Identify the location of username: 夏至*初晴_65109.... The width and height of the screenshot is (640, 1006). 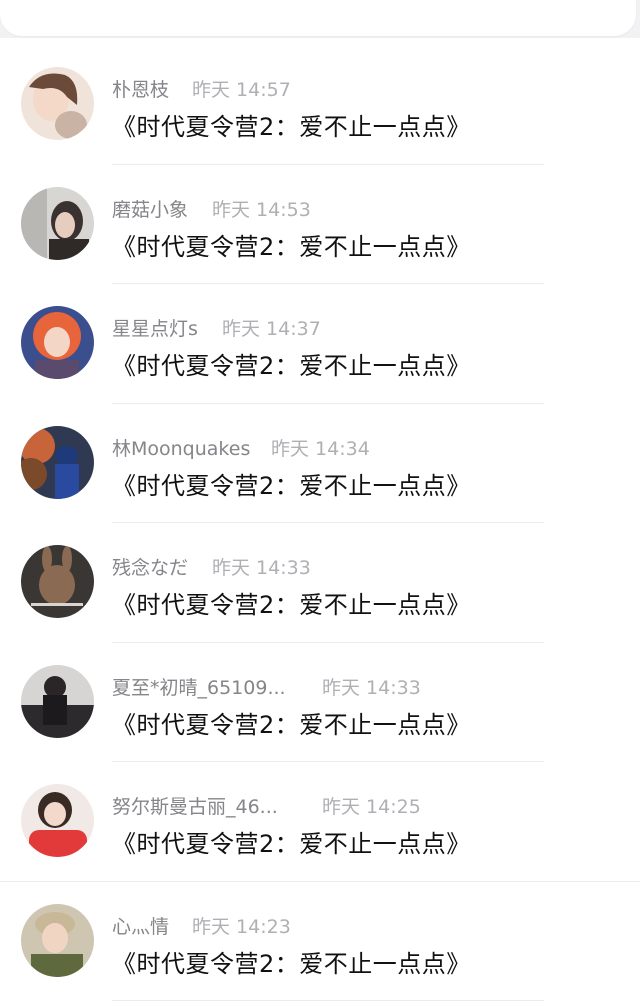
(199, 688).